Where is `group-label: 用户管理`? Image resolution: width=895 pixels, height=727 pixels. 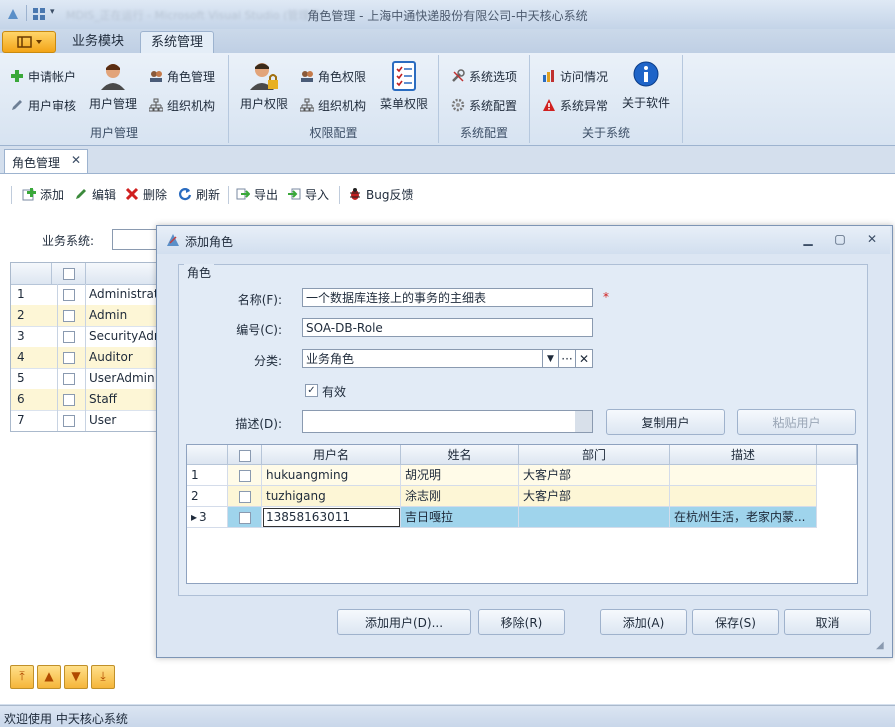
group-label: 用户管理 is located at coordinates (113, 133).